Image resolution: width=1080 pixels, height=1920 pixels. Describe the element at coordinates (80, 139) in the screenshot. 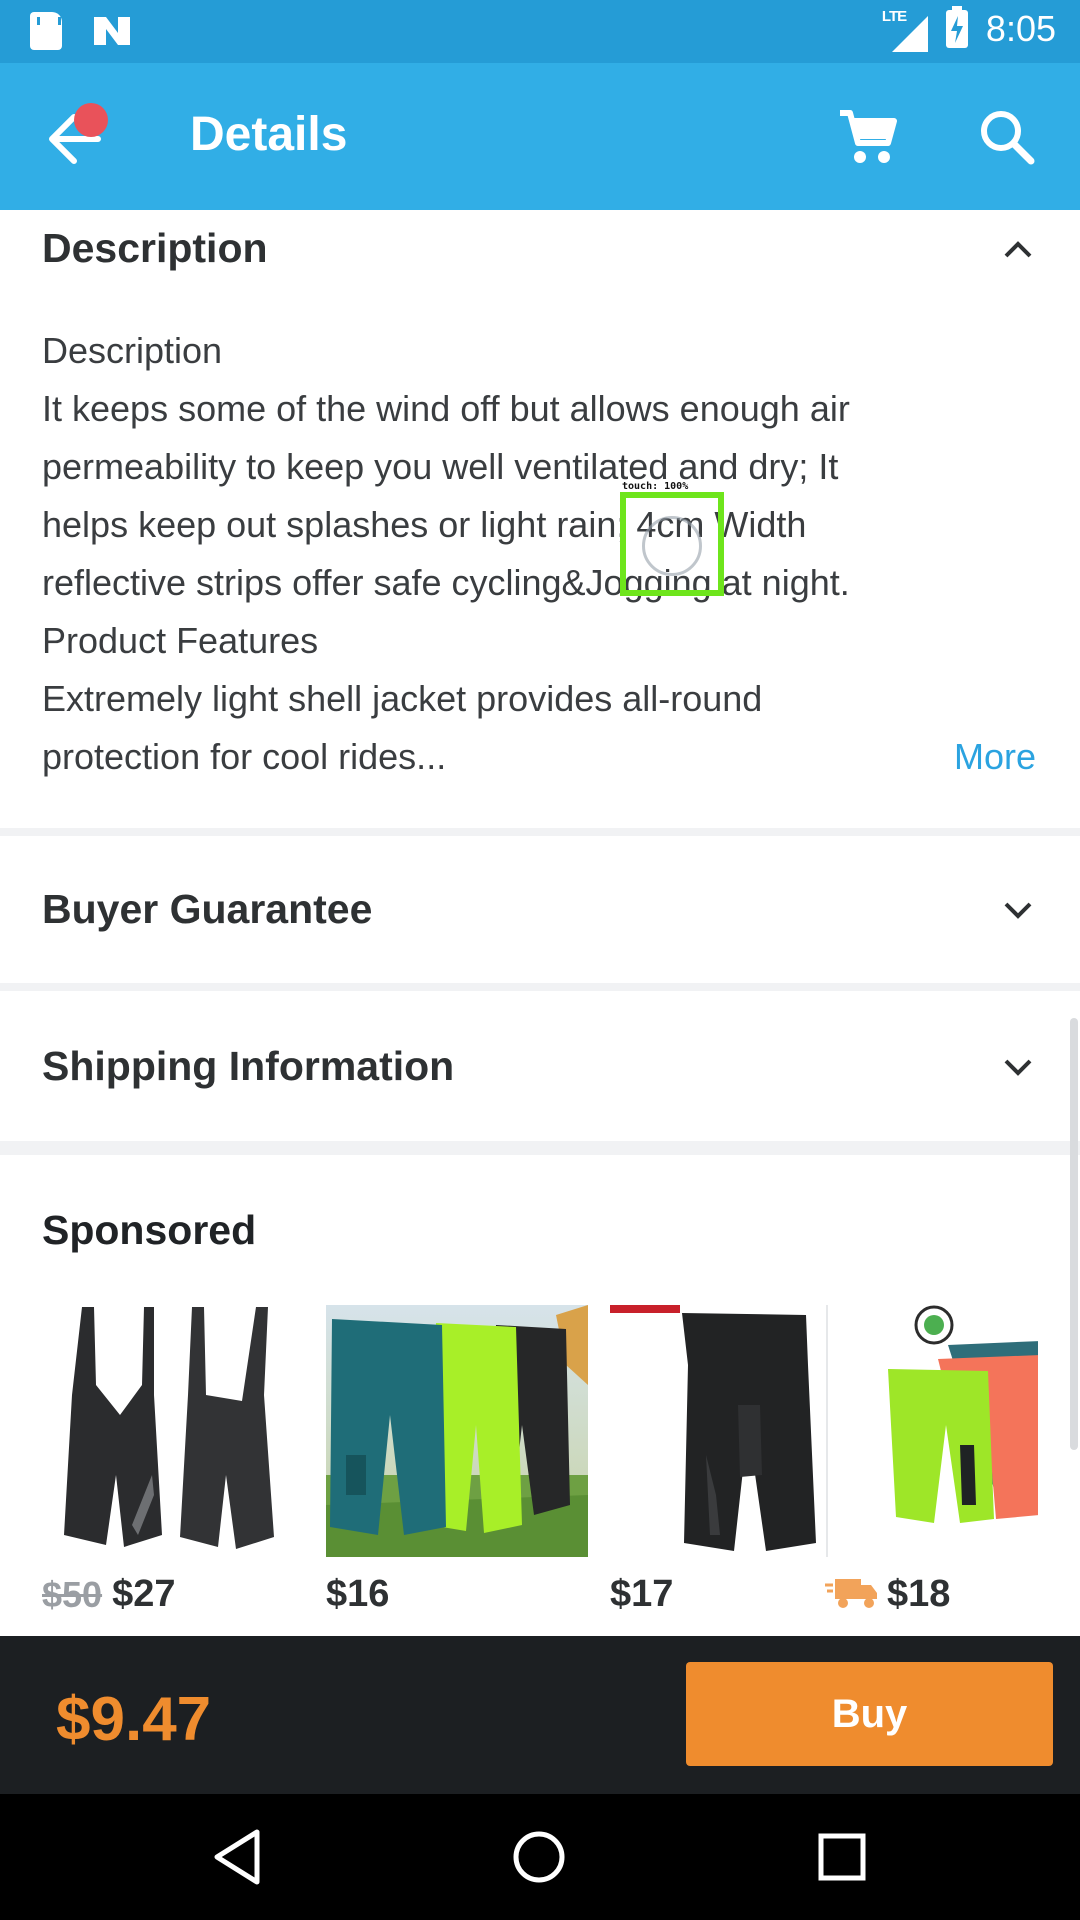

I see `back-button` at that location.